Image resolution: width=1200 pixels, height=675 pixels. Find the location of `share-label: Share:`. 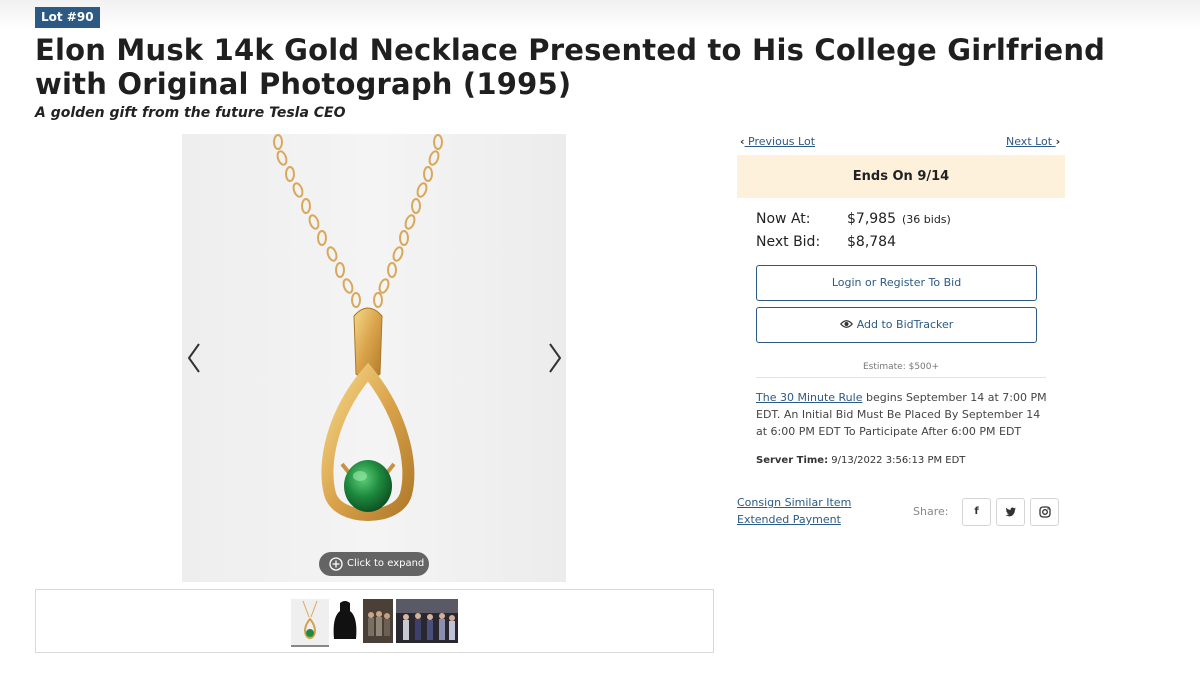

share-label: Share: is located at coordinates (931, 511).